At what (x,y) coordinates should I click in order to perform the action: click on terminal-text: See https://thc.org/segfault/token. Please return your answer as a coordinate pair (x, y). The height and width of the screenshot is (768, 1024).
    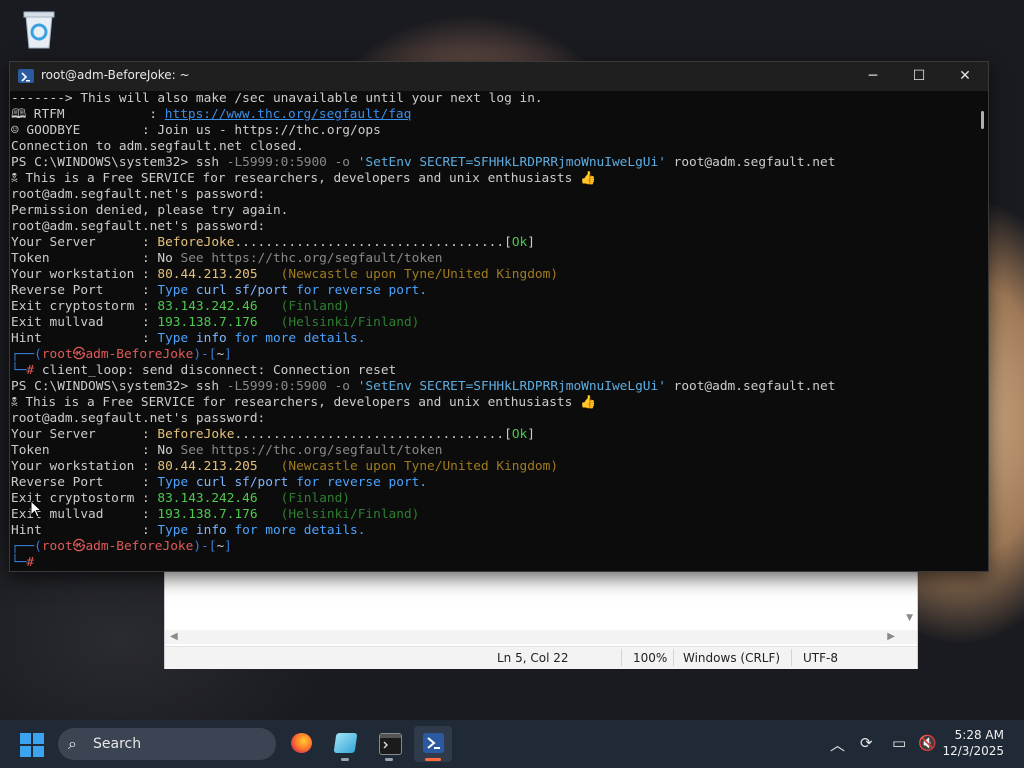
    Looking at the image, I should click on (311, 450).